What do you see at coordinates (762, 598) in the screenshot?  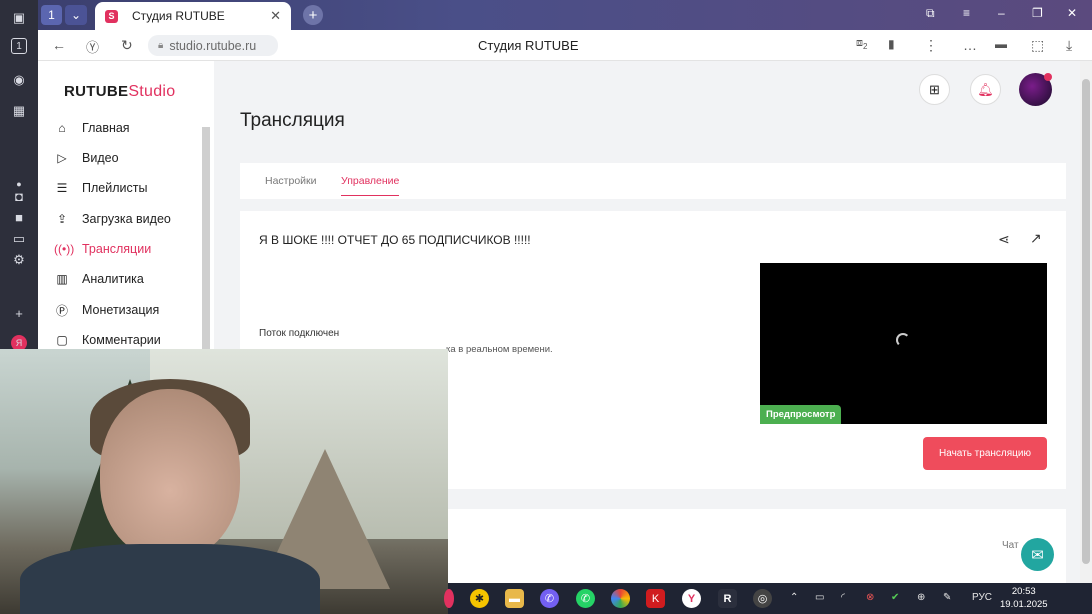 I see `obs-icon: ◎` at bounding box center [762, 598].